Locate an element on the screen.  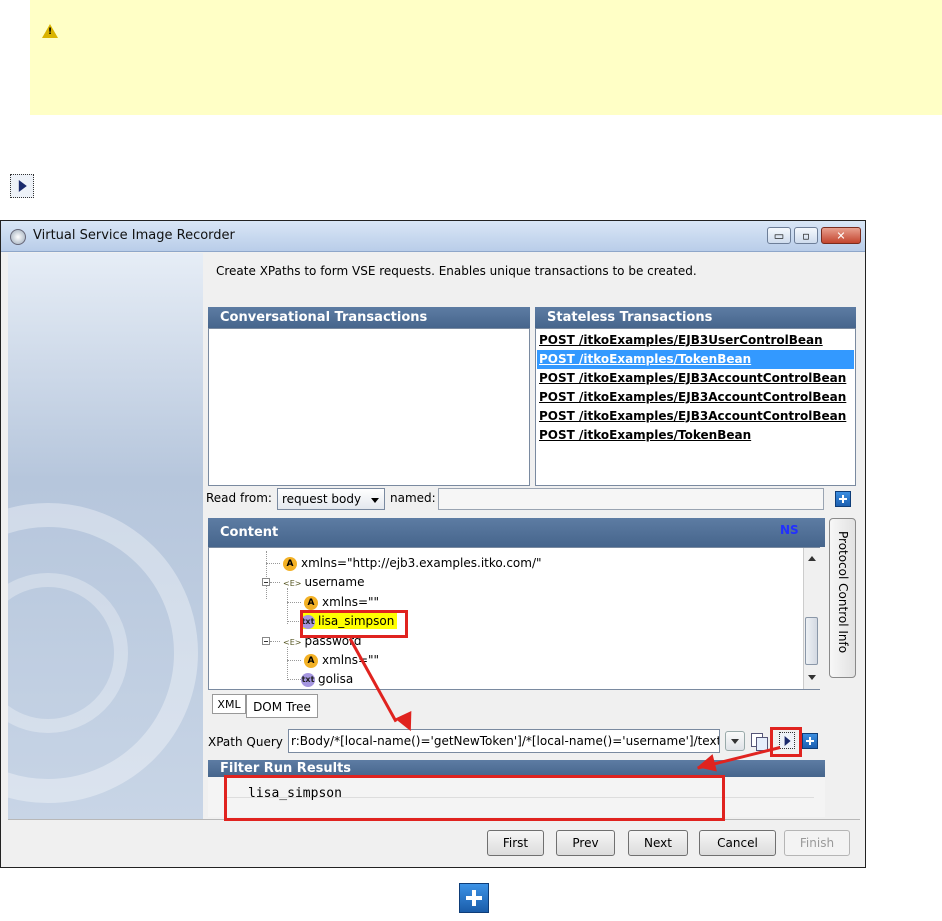
stateless-header: Stateless Transactions is located at coordinates (695, 317).